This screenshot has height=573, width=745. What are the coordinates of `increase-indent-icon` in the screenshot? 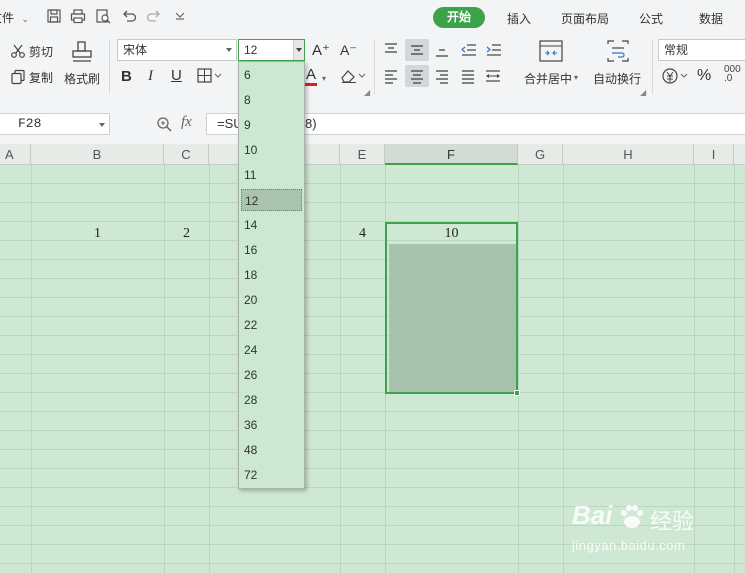 It's located at (494, 50).